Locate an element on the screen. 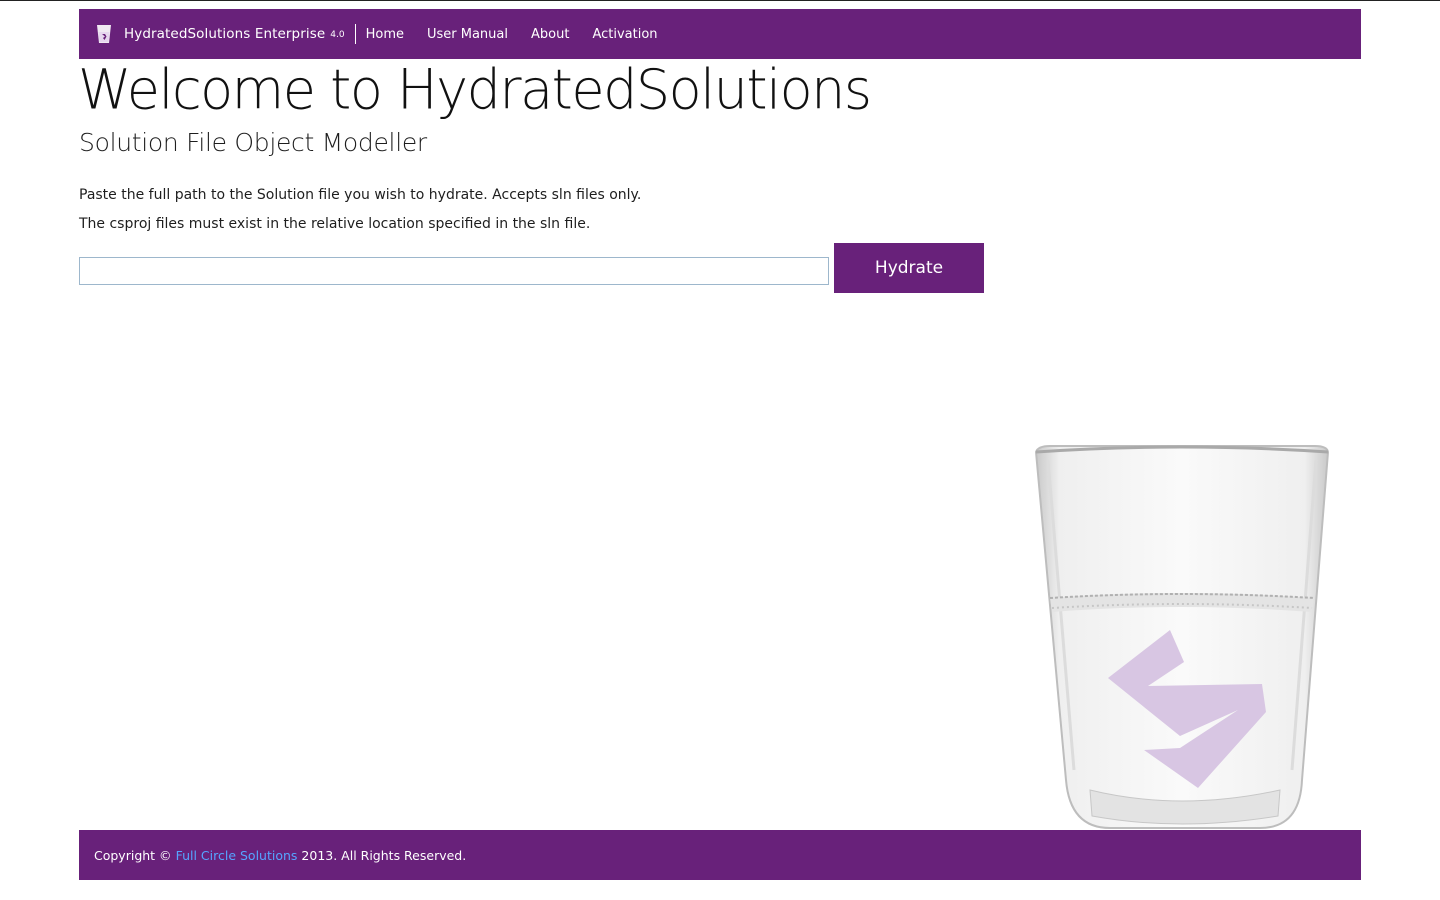 The width and height of the screenshot is (1440, 900). window-top-border is located at coordinates (720, 0).